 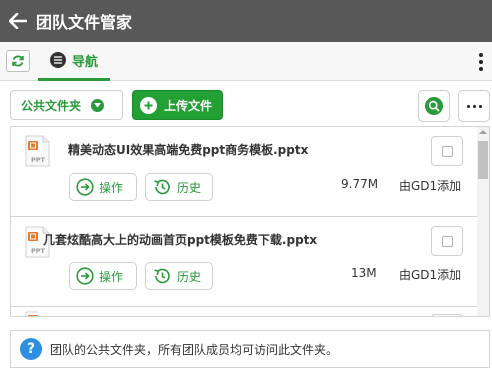 What do you see at coordinates (364, 273) in the screenshot?
I see `file-size: 13M` at bounding box center [364, 273].